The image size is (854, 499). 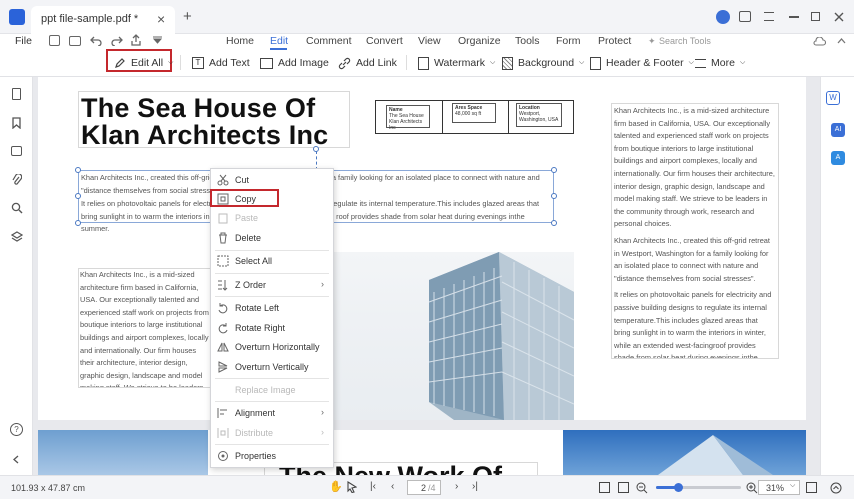 I want to click on menu-icon, so click(x=769, y=16).